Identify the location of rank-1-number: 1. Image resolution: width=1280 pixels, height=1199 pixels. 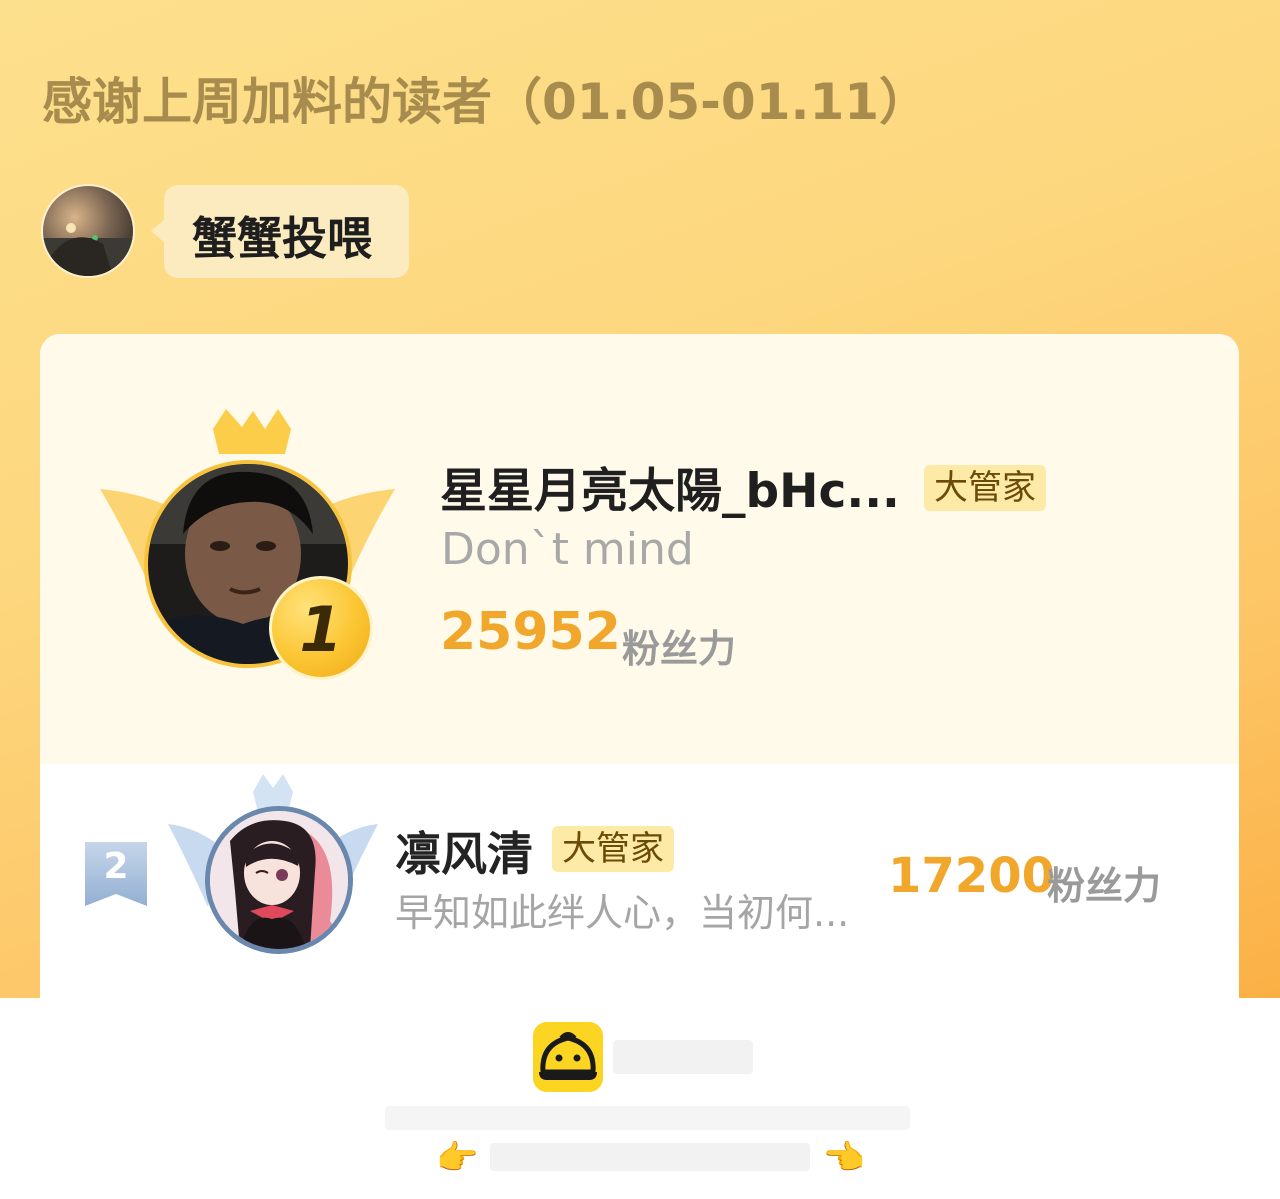
(321, 629).